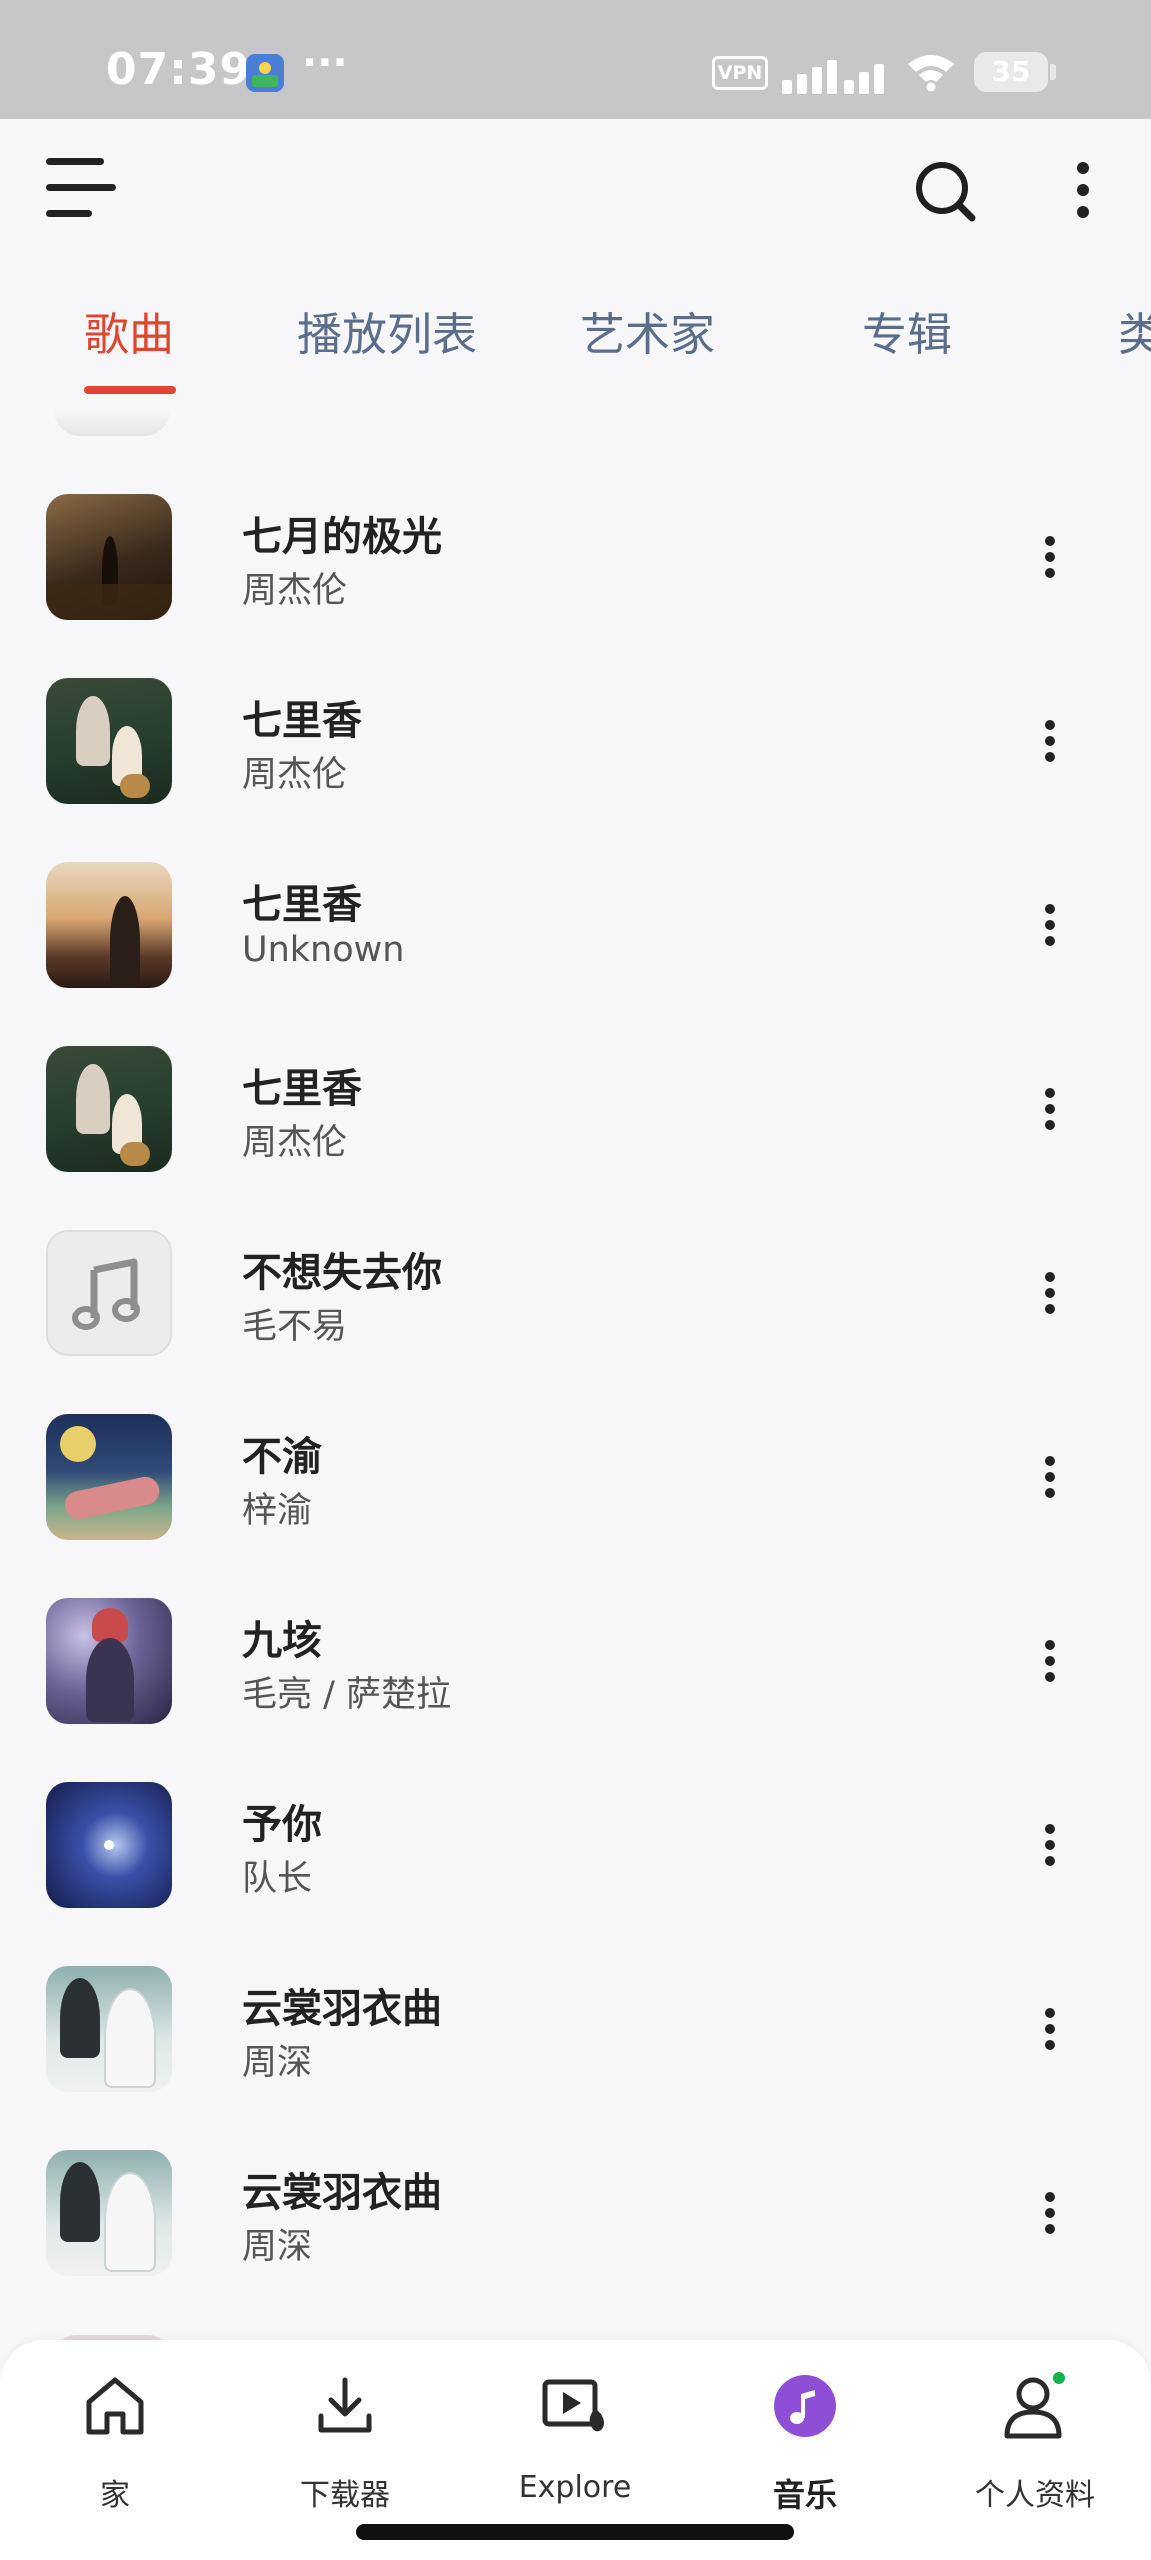 This screenshot has width=1151, height=2560. I want to click on tab-songs: 歌曲, so click(129, 329).